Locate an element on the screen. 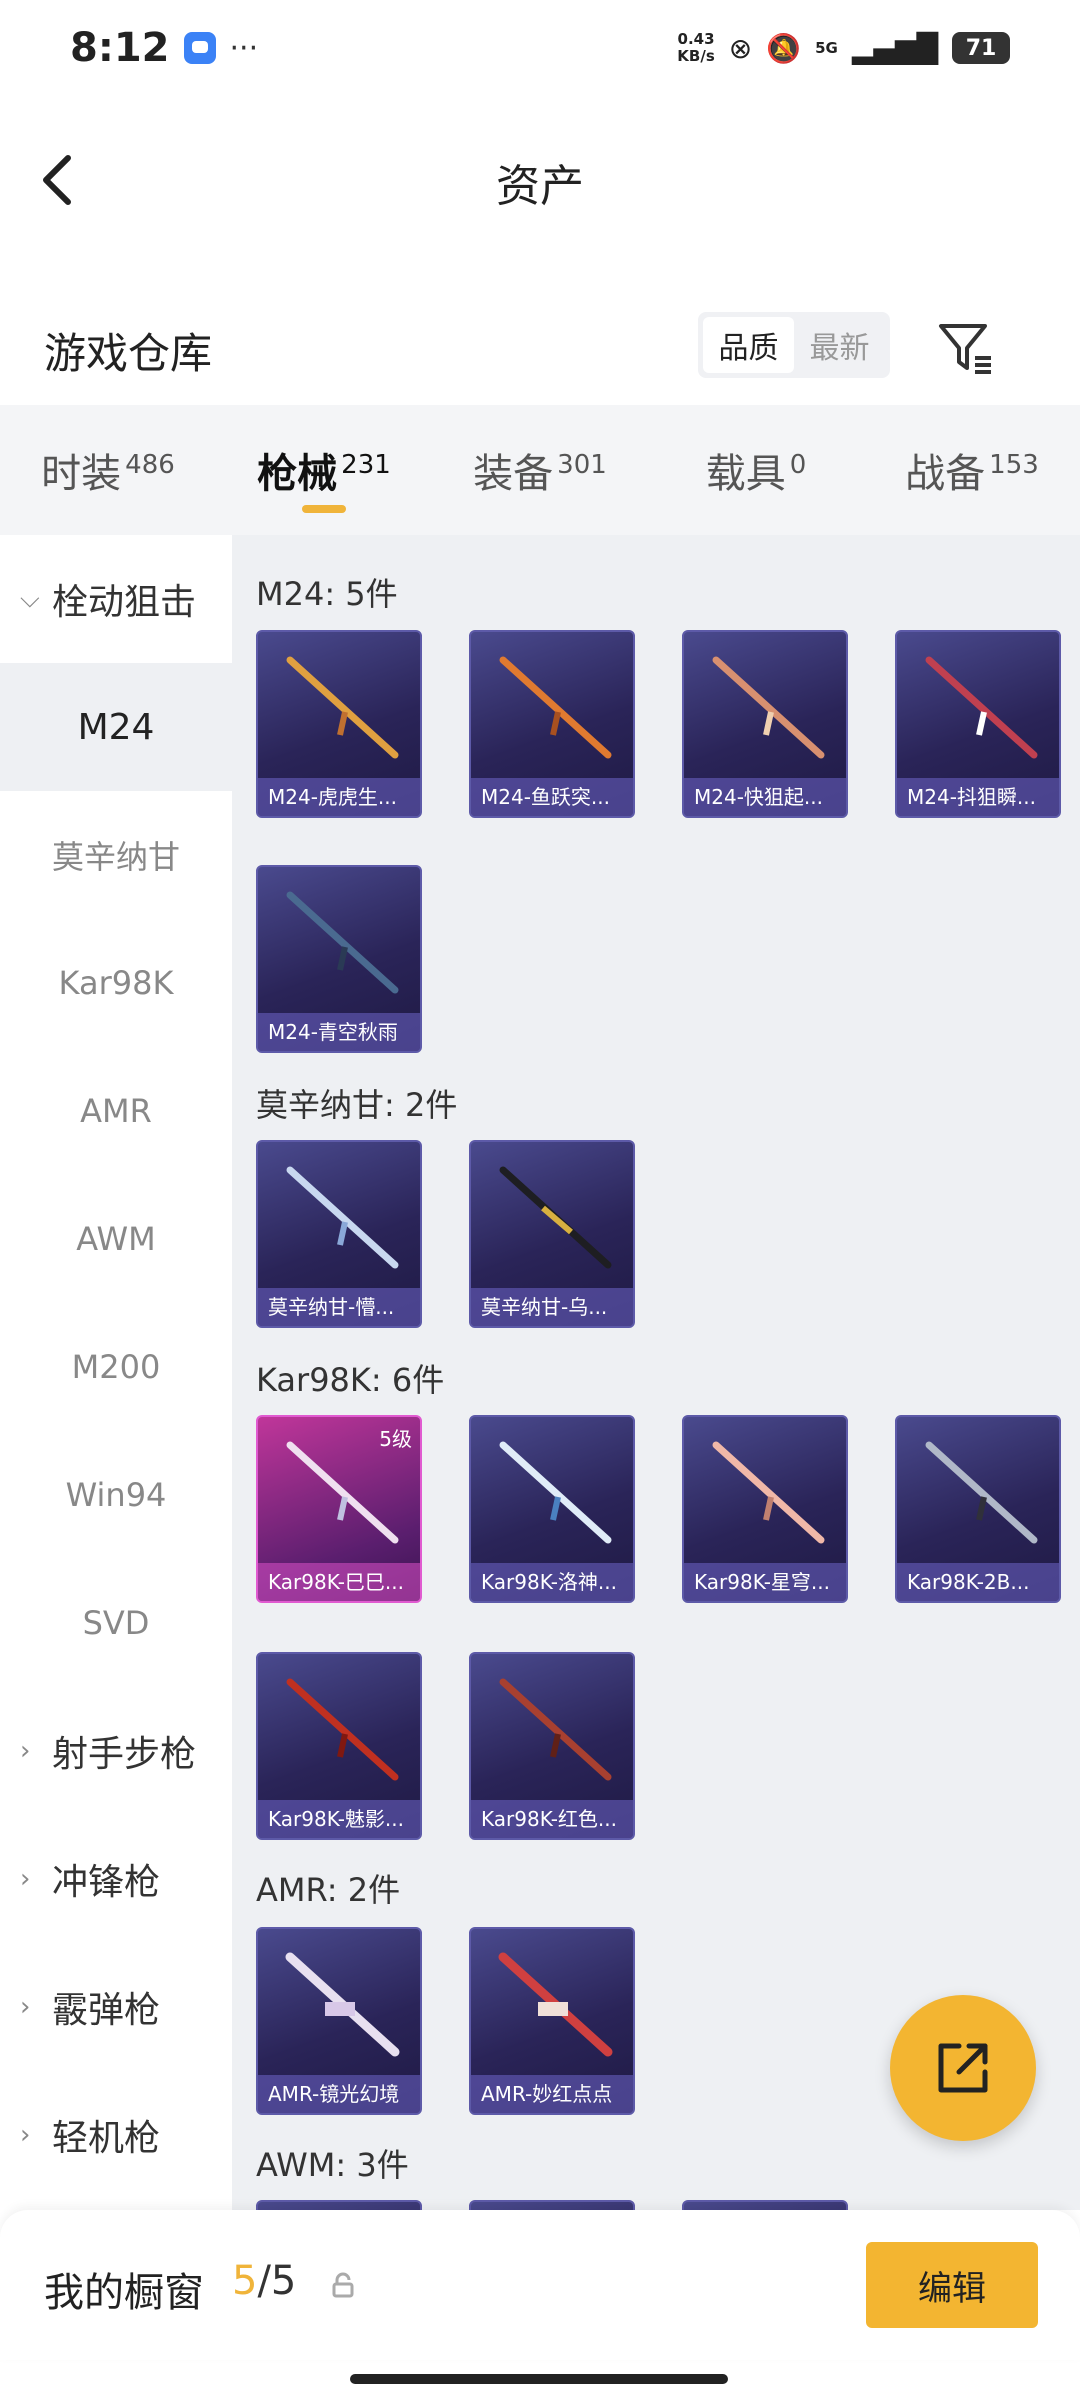  status-time: 8:12 is located at coordinates (120, 48).